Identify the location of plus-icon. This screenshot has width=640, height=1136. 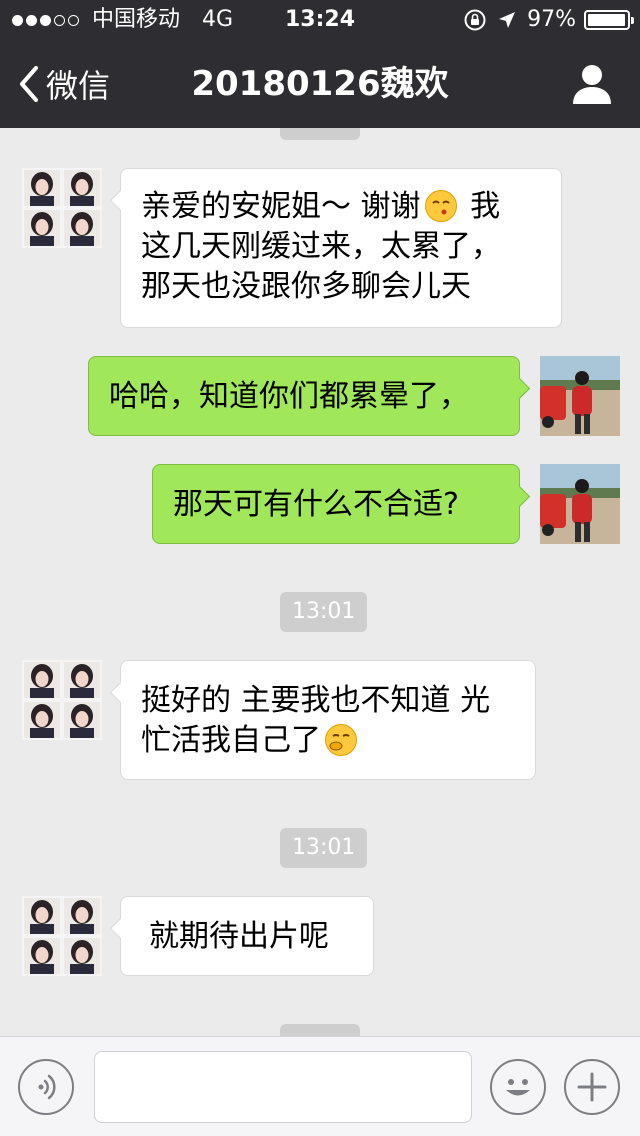
(592, 1087).